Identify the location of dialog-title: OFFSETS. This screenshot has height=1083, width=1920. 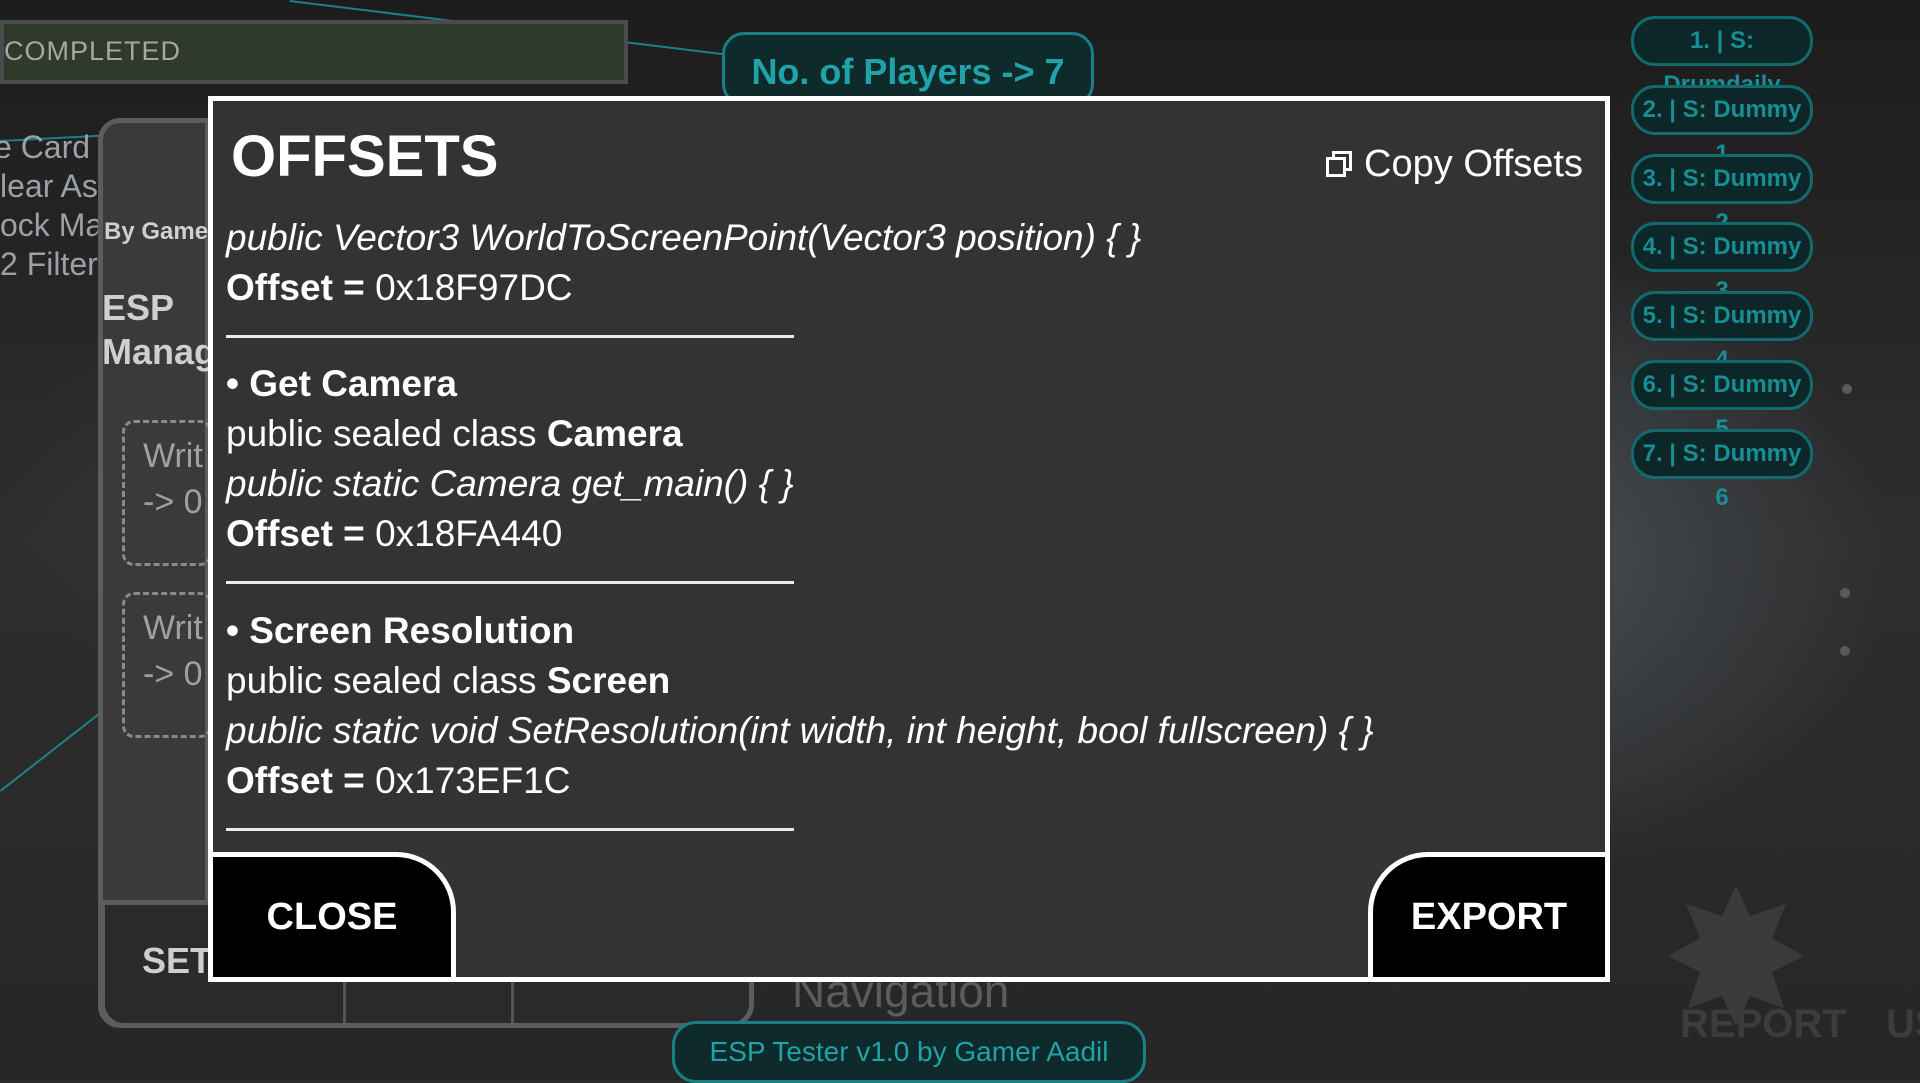
(365, 156).